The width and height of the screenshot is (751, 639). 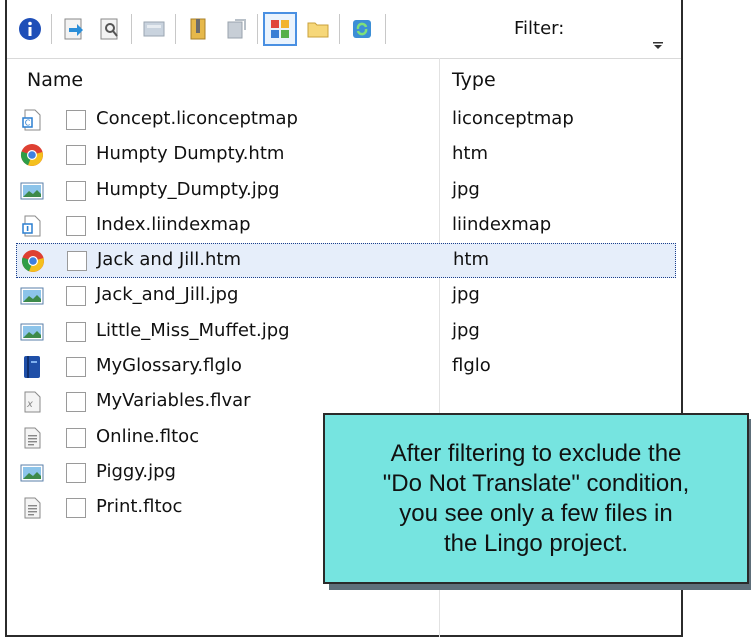 What do you see at coordinates (344, 80) in the screenshot?
I see `column-headers: Name Type` at bounding box center [344, 80].